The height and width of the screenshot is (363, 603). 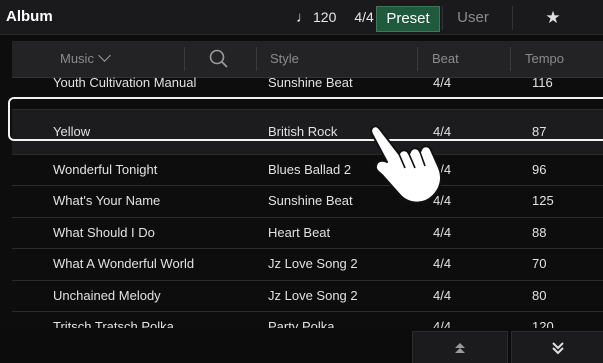 I want to click on song-name: What Should I Do, so click(x=104, y=232).